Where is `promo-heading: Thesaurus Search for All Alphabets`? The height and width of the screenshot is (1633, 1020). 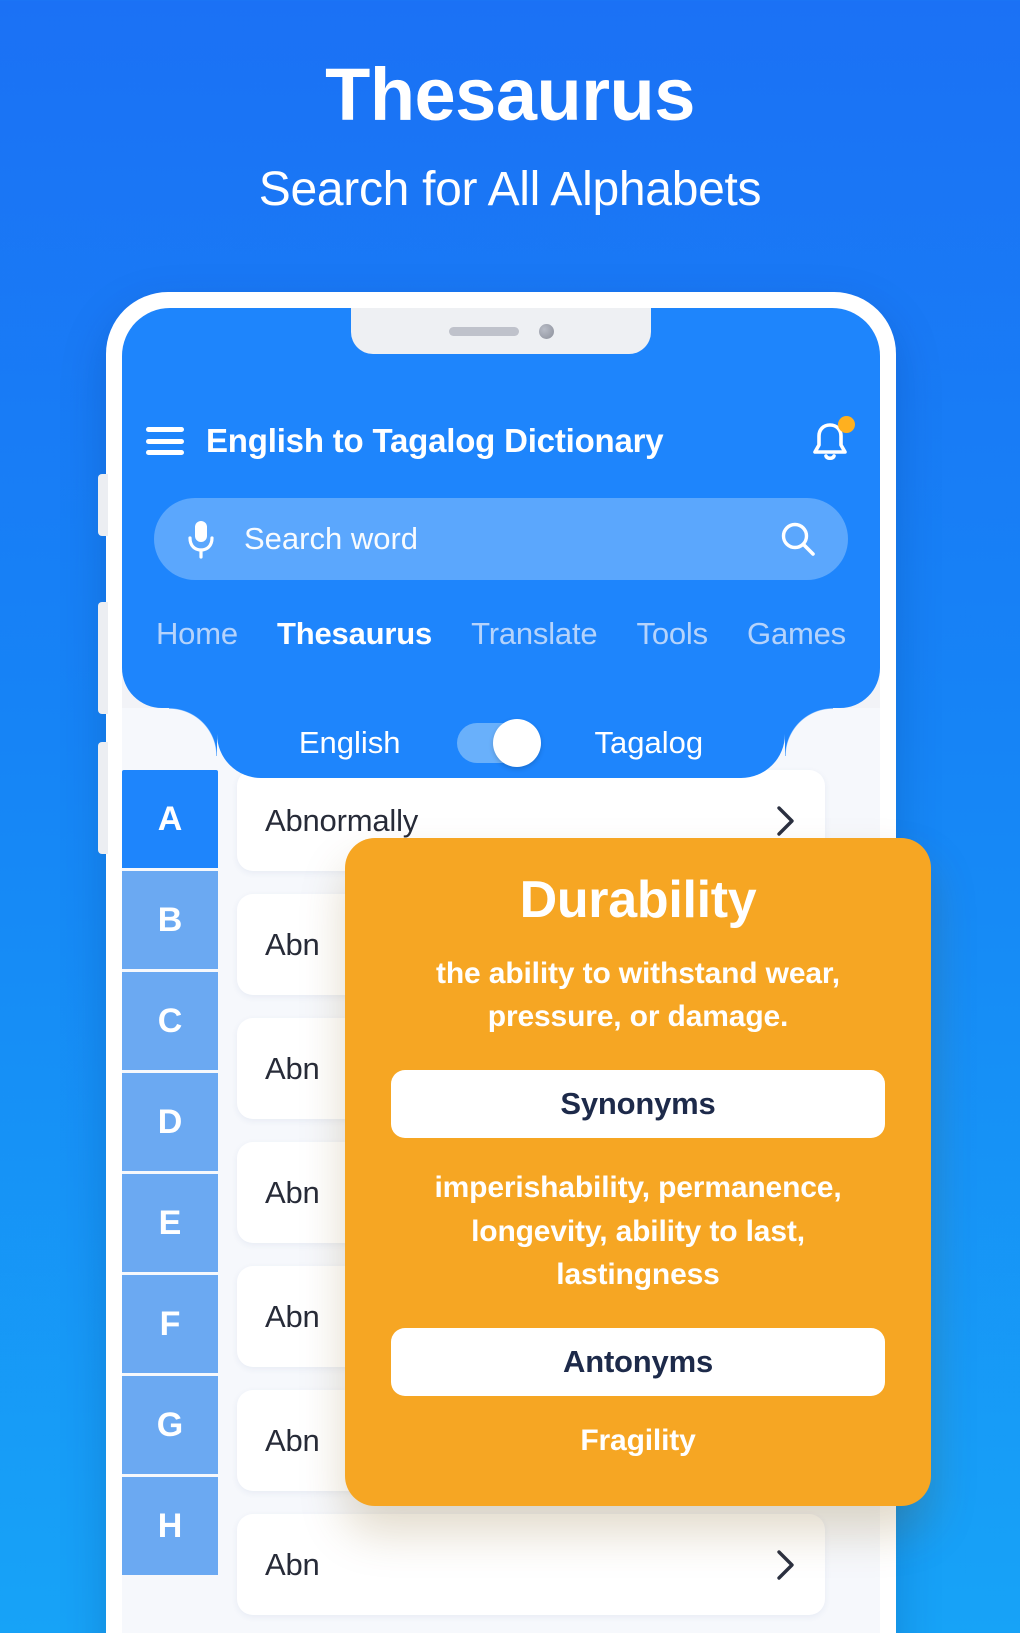
promo-heading: Thesaurus Search for All Alphabets is located at coordinates (510, 107).